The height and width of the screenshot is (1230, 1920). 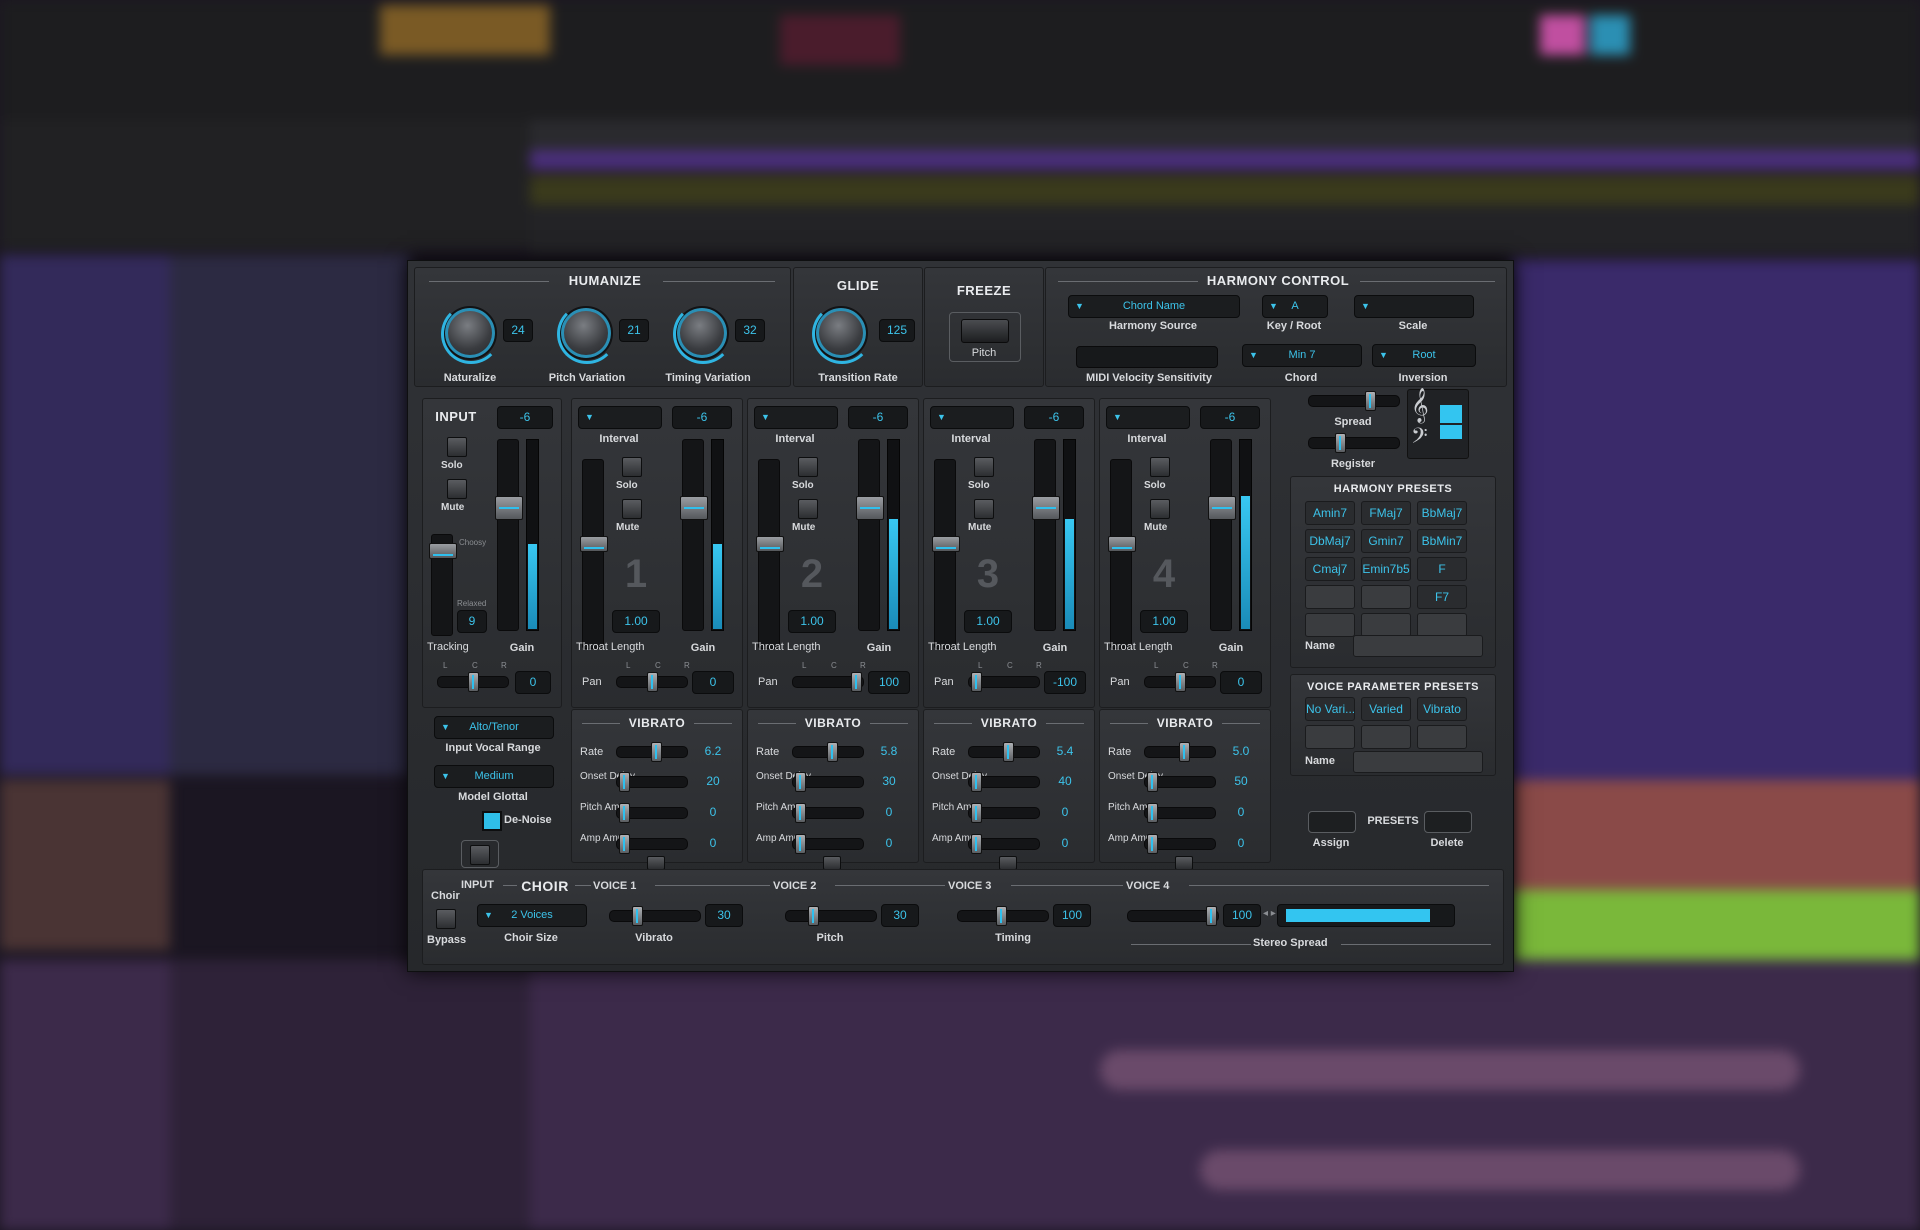 I want to click on voice-4-throat-value: 1.00, so click(x=1164, y=621).